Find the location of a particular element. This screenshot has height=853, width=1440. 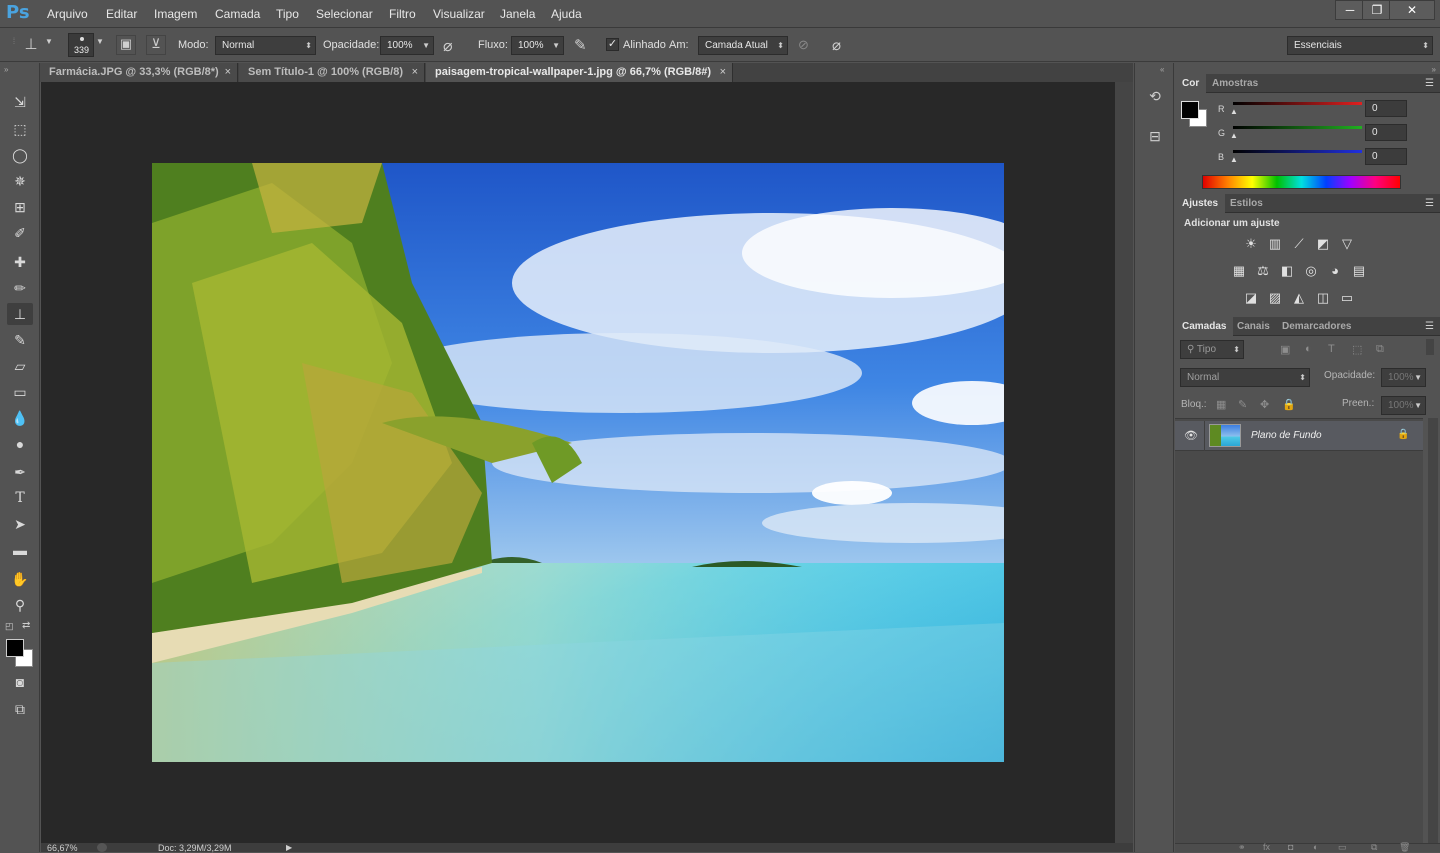

collapse-icon: » is located at coordinates (6, 69).